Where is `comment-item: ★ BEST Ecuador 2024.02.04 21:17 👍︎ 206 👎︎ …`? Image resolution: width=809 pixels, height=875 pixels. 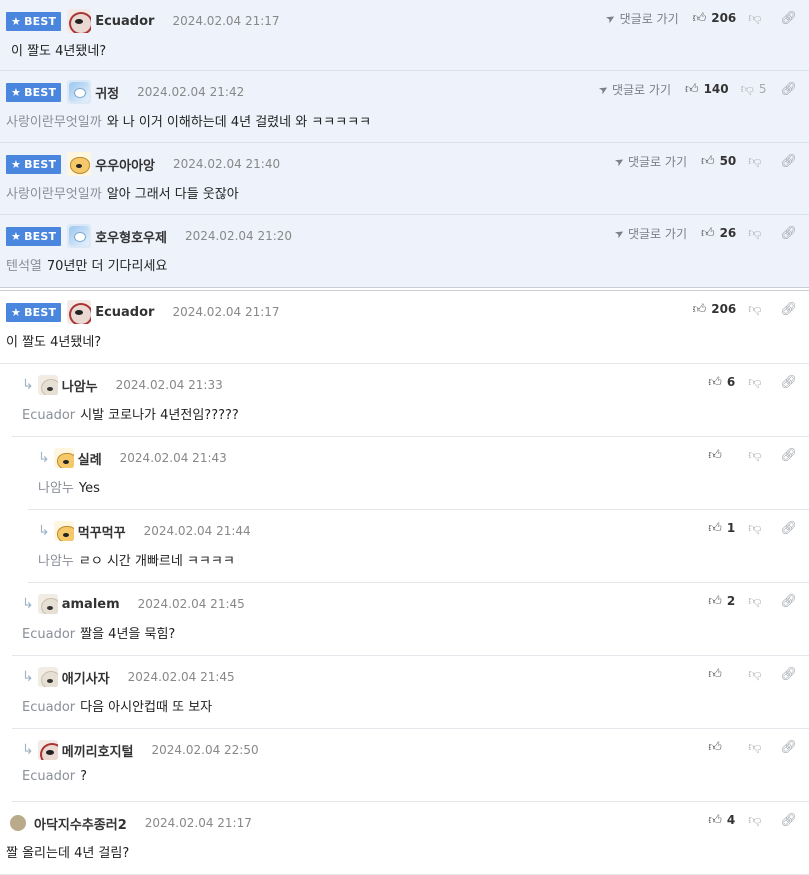
comment-item: ★ BEST Ecuador 2024.02.04 21:17 👍︎ 206 👎︎ … is located at coordinates (404, 327).